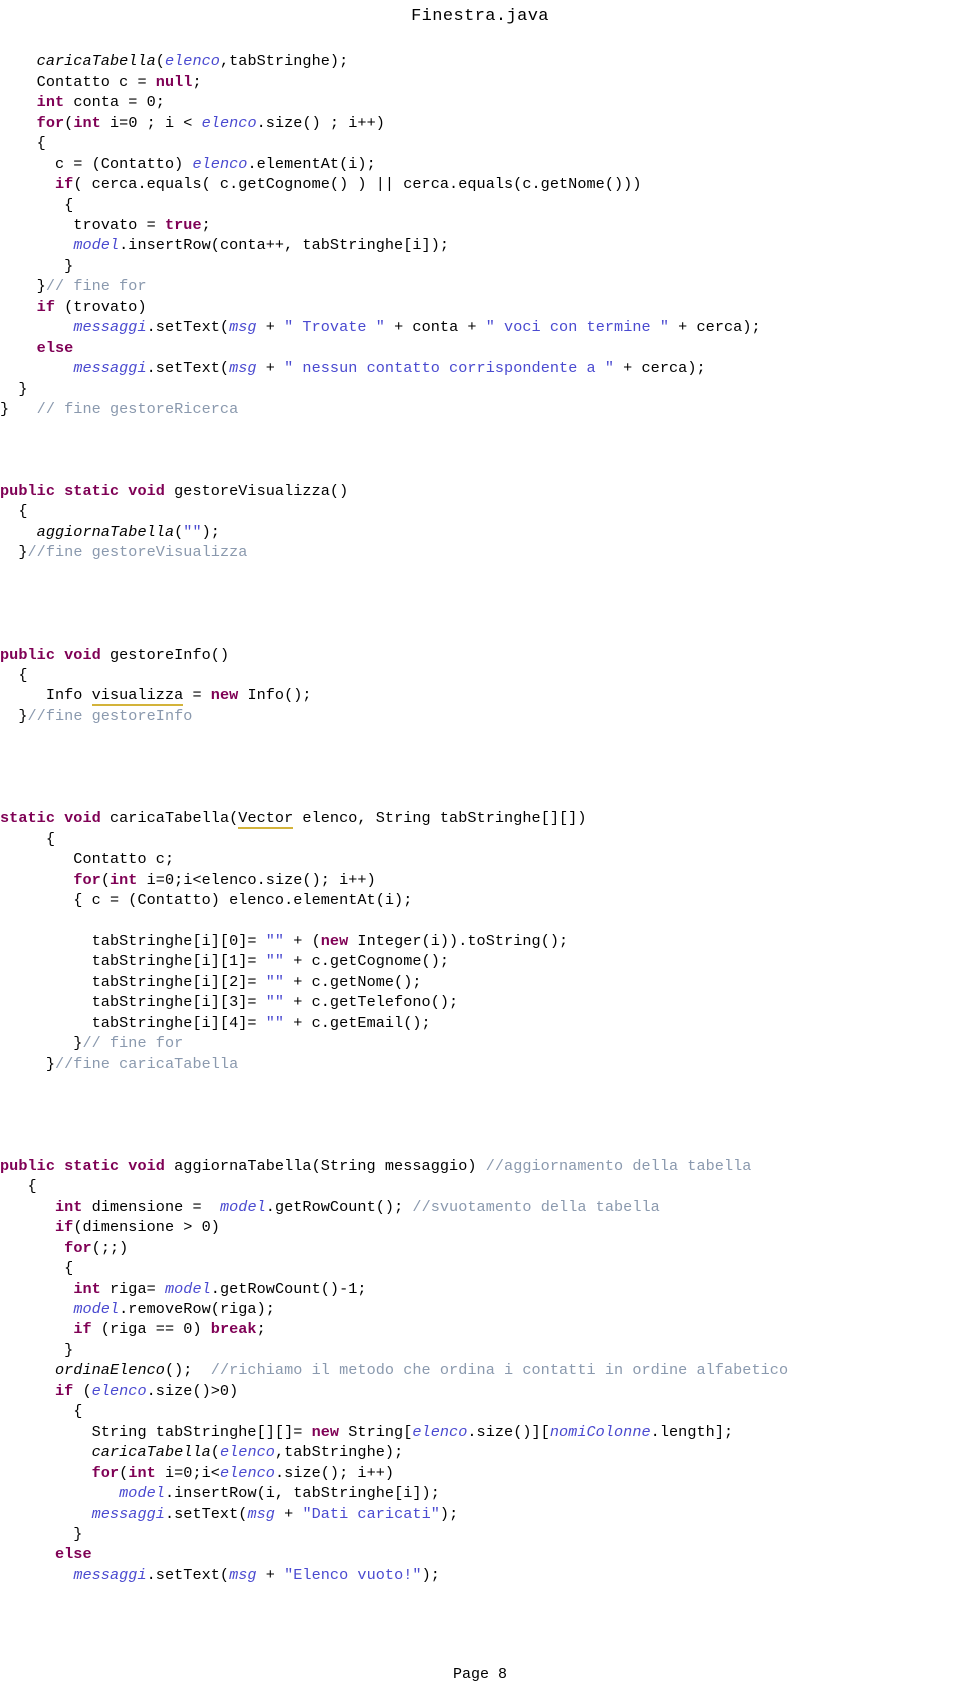 The height and width of the screenshot is (1693, 960). What do you see at coordinates (142, 1472) in the screenshot?
I see `code-token-kw: int` at bounding box center [142, 1472].